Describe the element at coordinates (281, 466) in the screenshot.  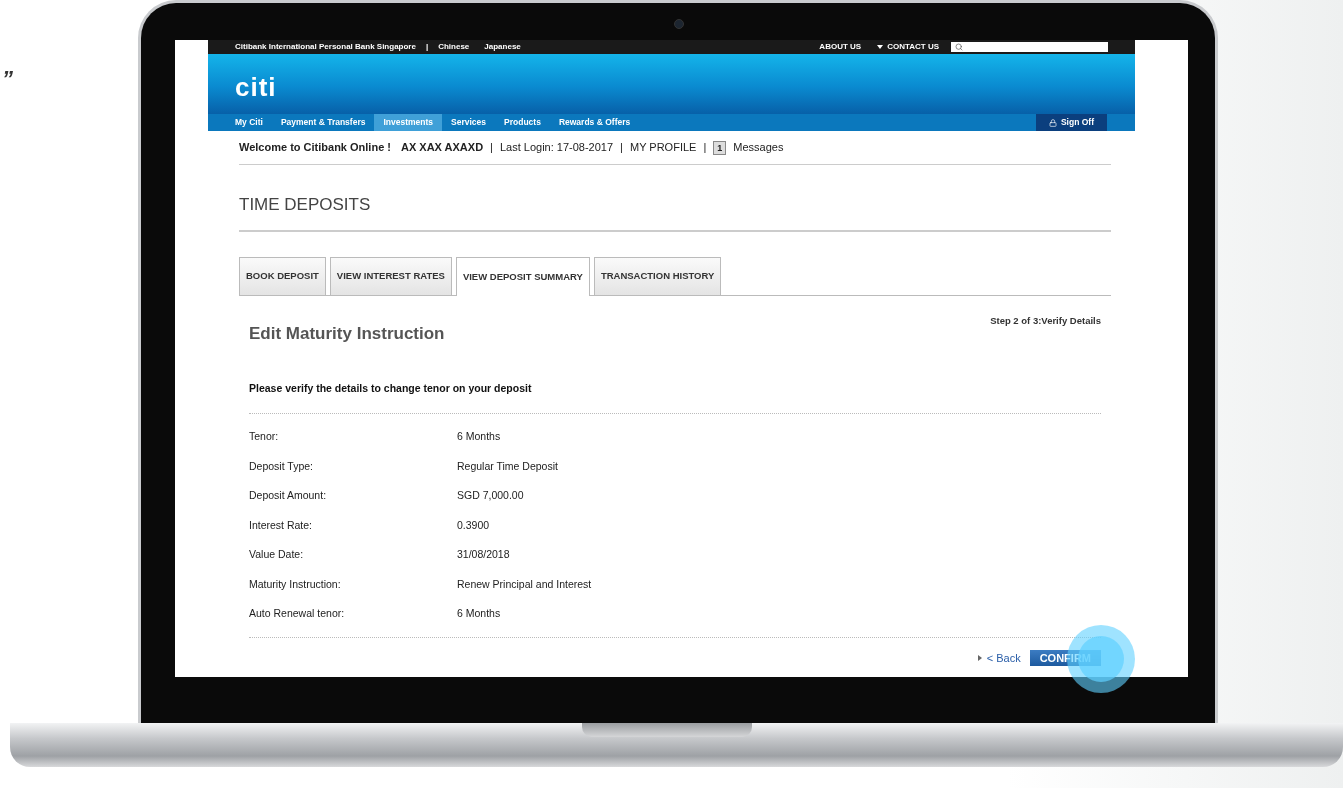
I see `detail-label: Deposit Type:` at that location.